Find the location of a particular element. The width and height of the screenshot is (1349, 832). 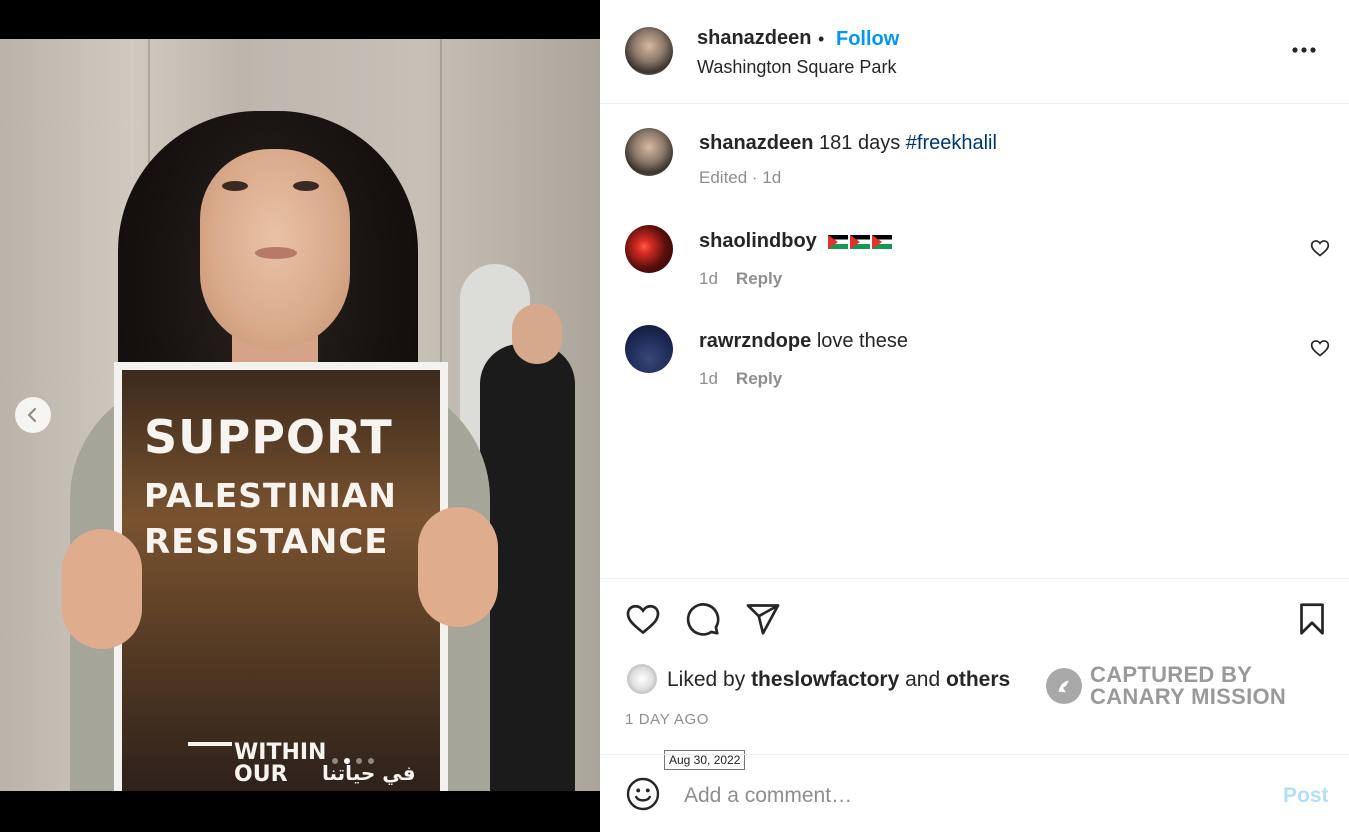

comment-text: love these is located at coordinates (862, 341).